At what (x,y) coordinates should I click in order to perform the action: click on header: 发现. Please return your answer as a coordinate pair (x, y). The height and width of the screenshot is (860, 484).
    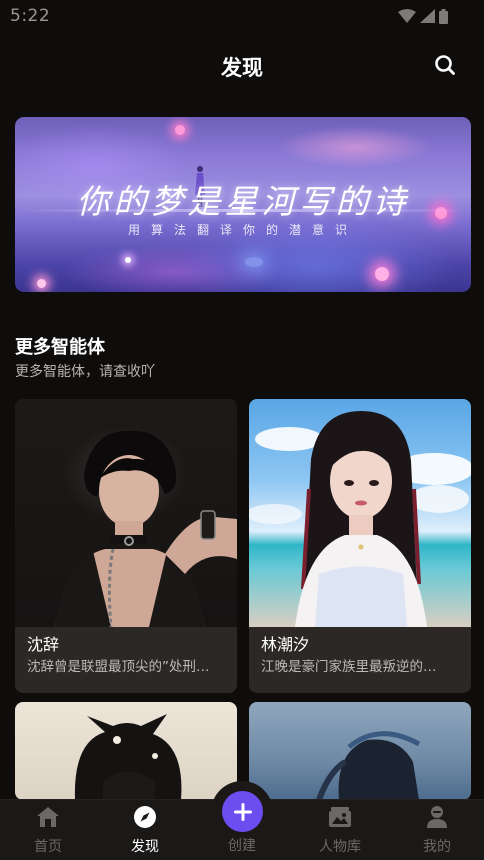
    Looking at the image, I should click on (242, 66).